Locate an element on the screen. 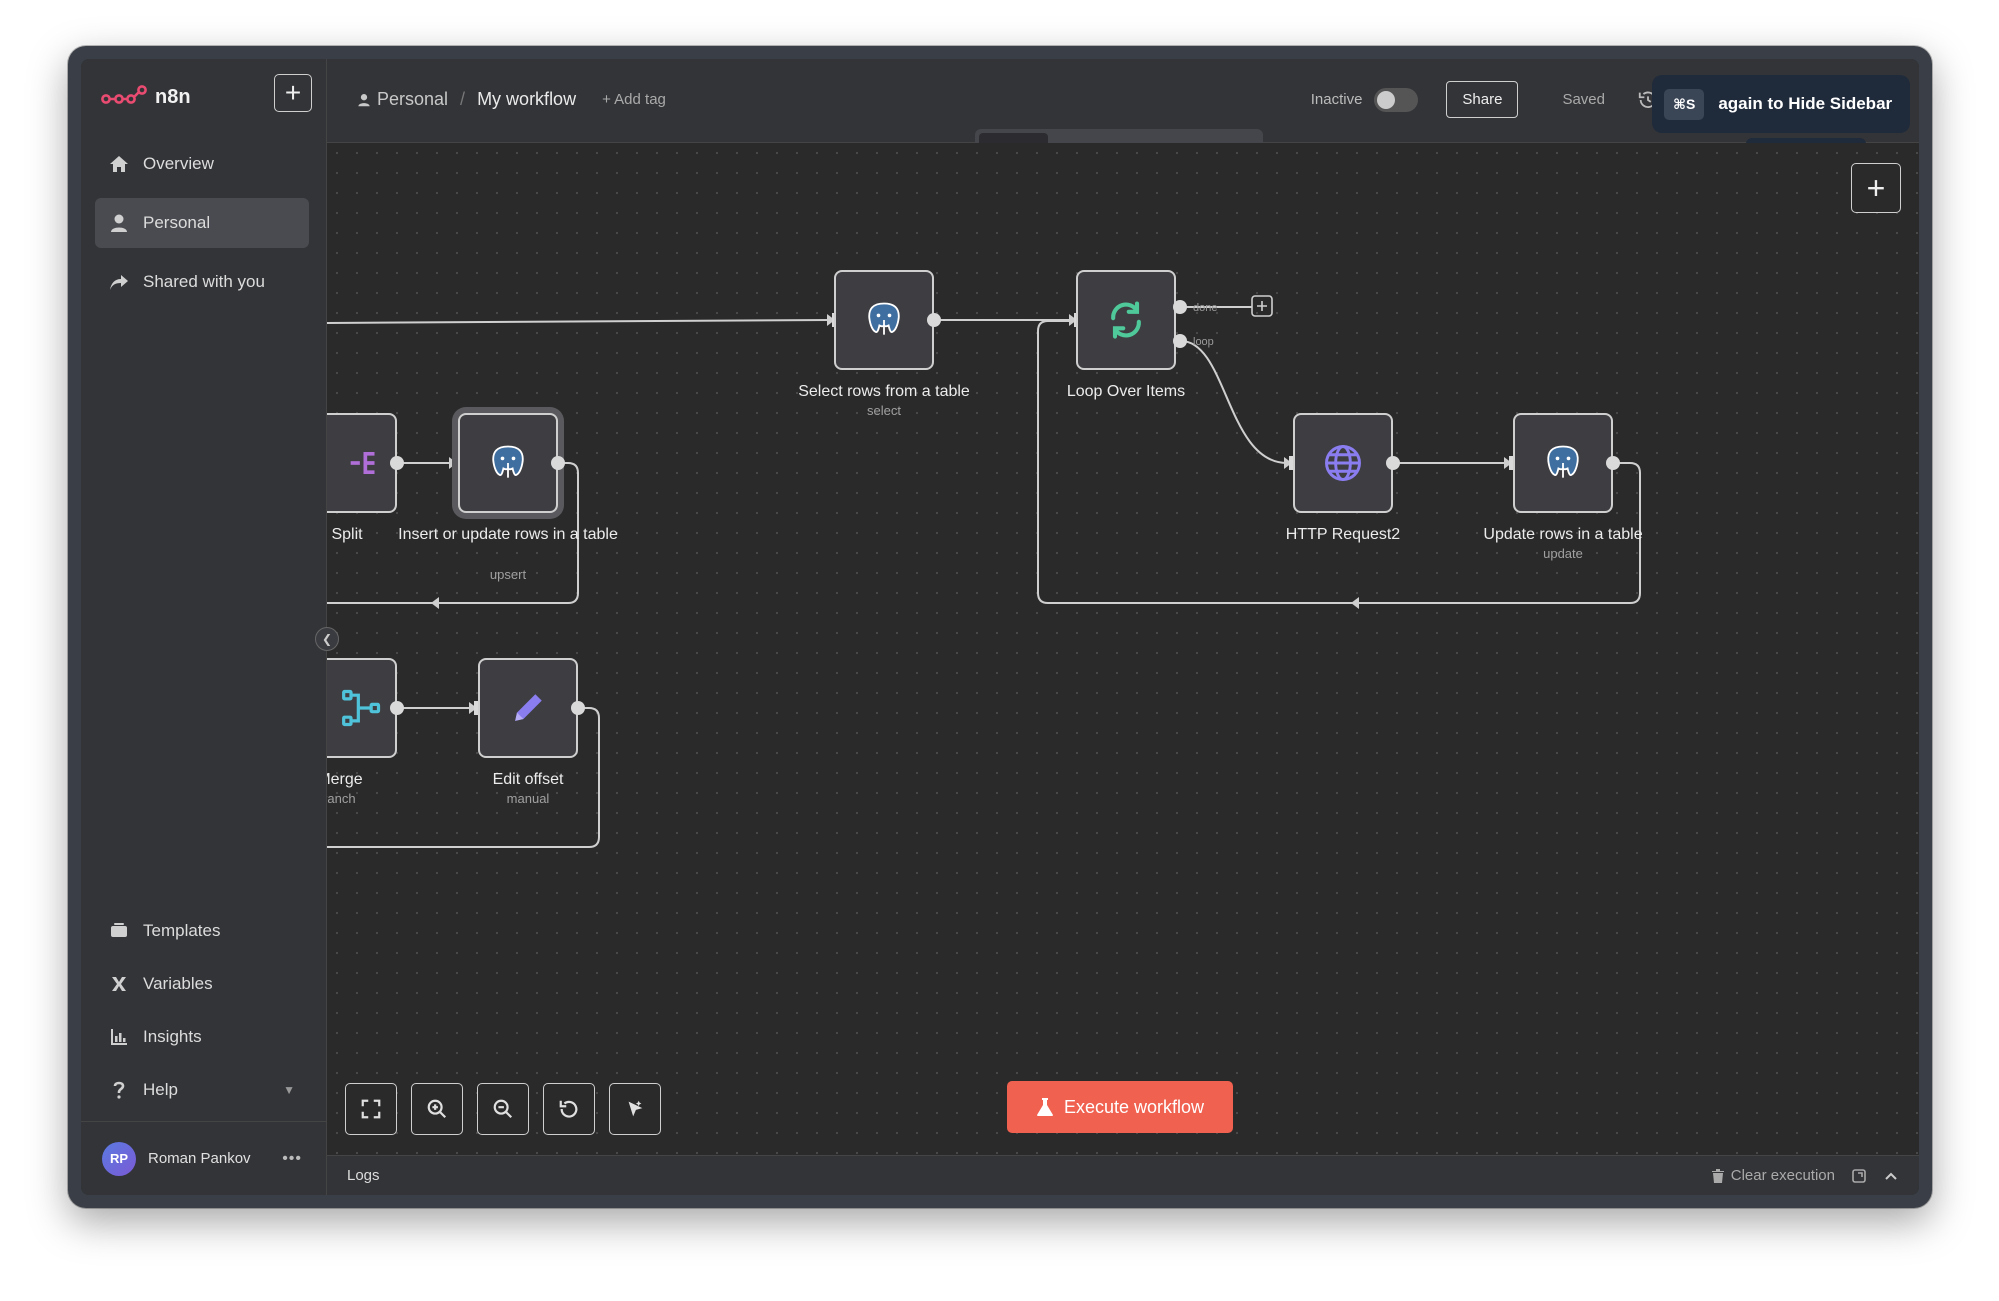 This screenshot has width=1999, height=1301. breadcrumb-project: Personal is located at coordinates (402, 99).